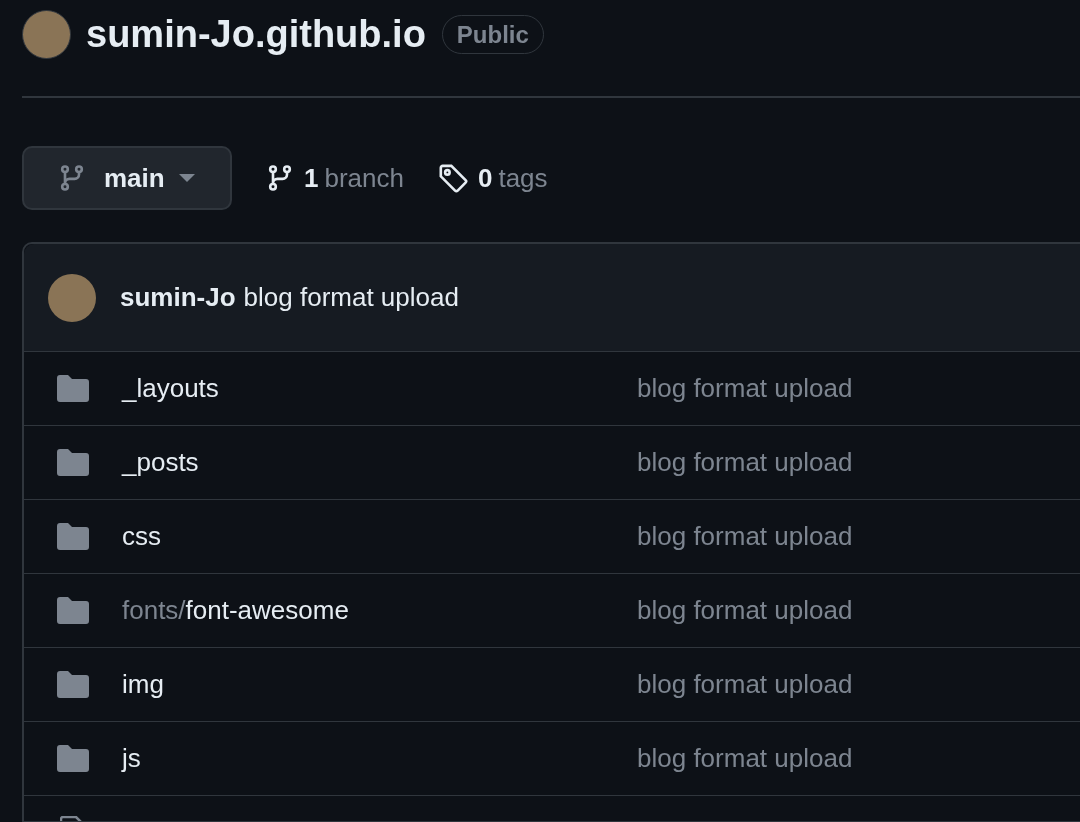  I want to click on branches-link: 1 branch, so click(335, 178).